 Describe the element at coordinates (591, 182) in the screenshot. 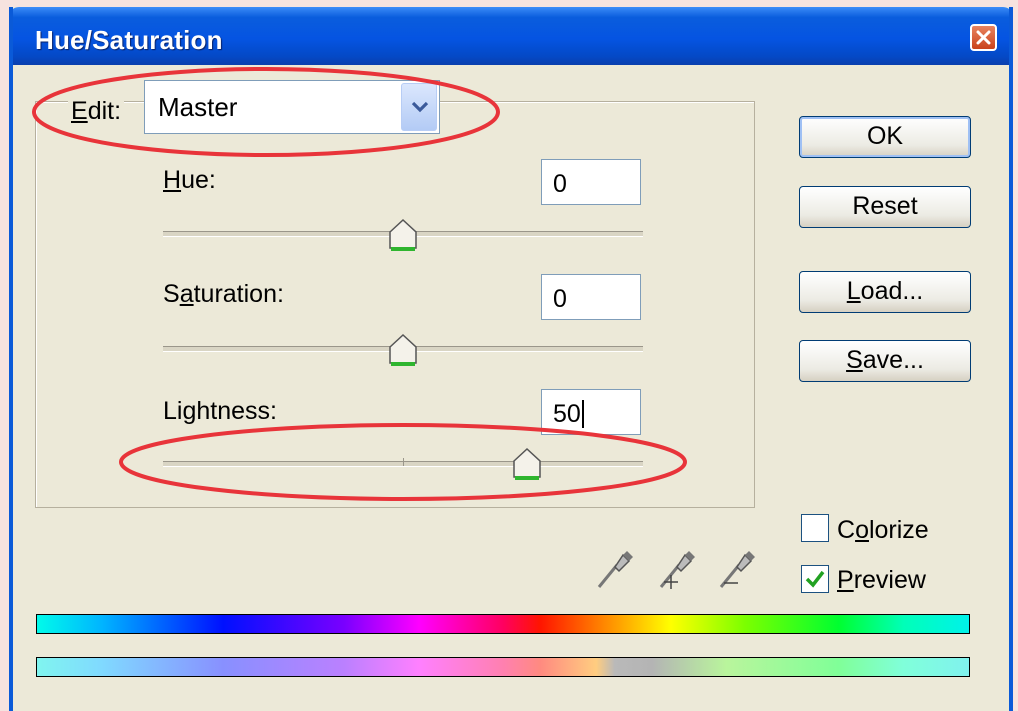

I see `hue-input: 0` at that location.